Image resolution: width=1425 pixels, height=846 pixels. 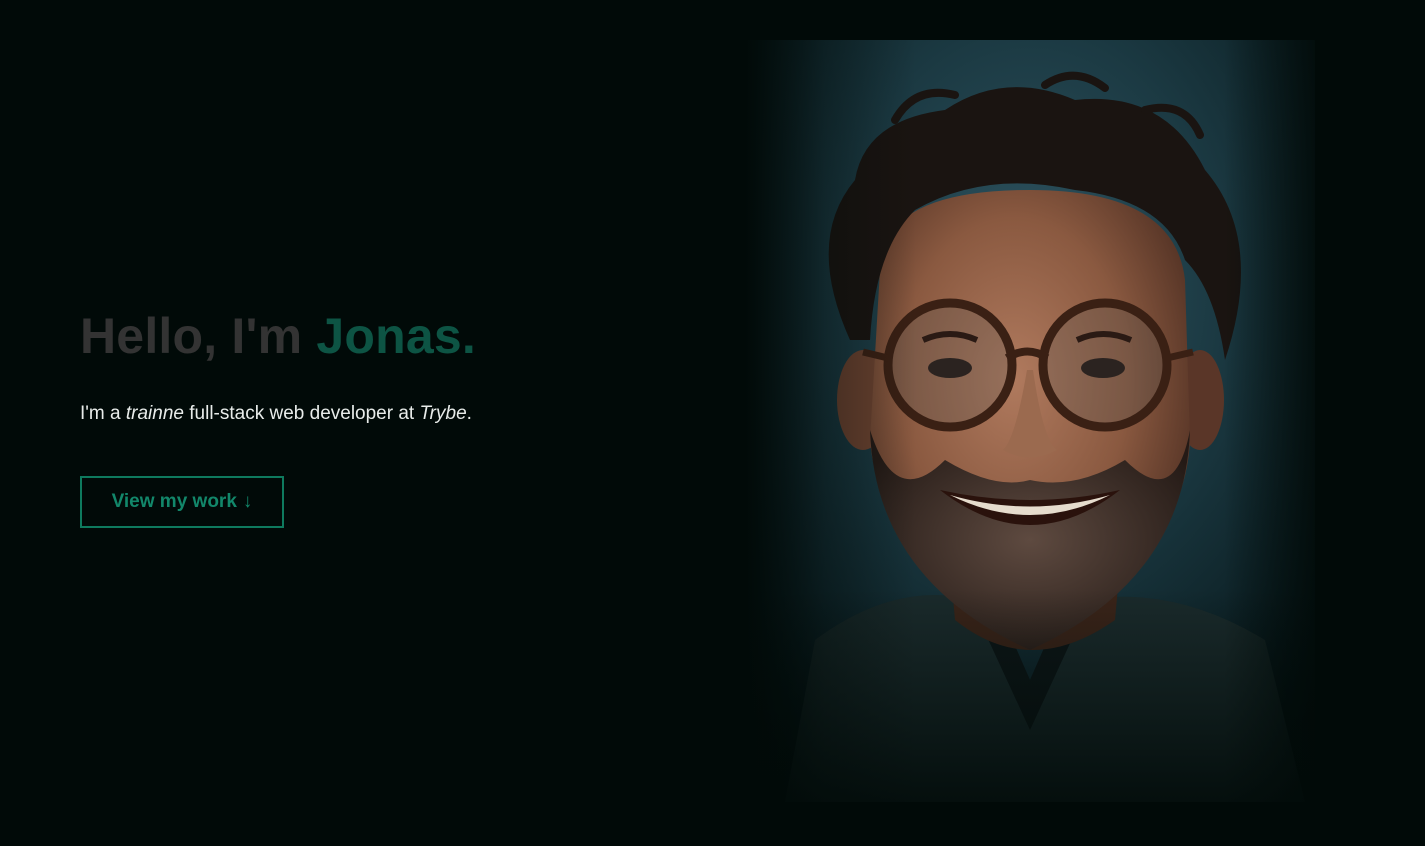 I want to click on greeting-text: Hello, I'm, so click(x=198, y=336).